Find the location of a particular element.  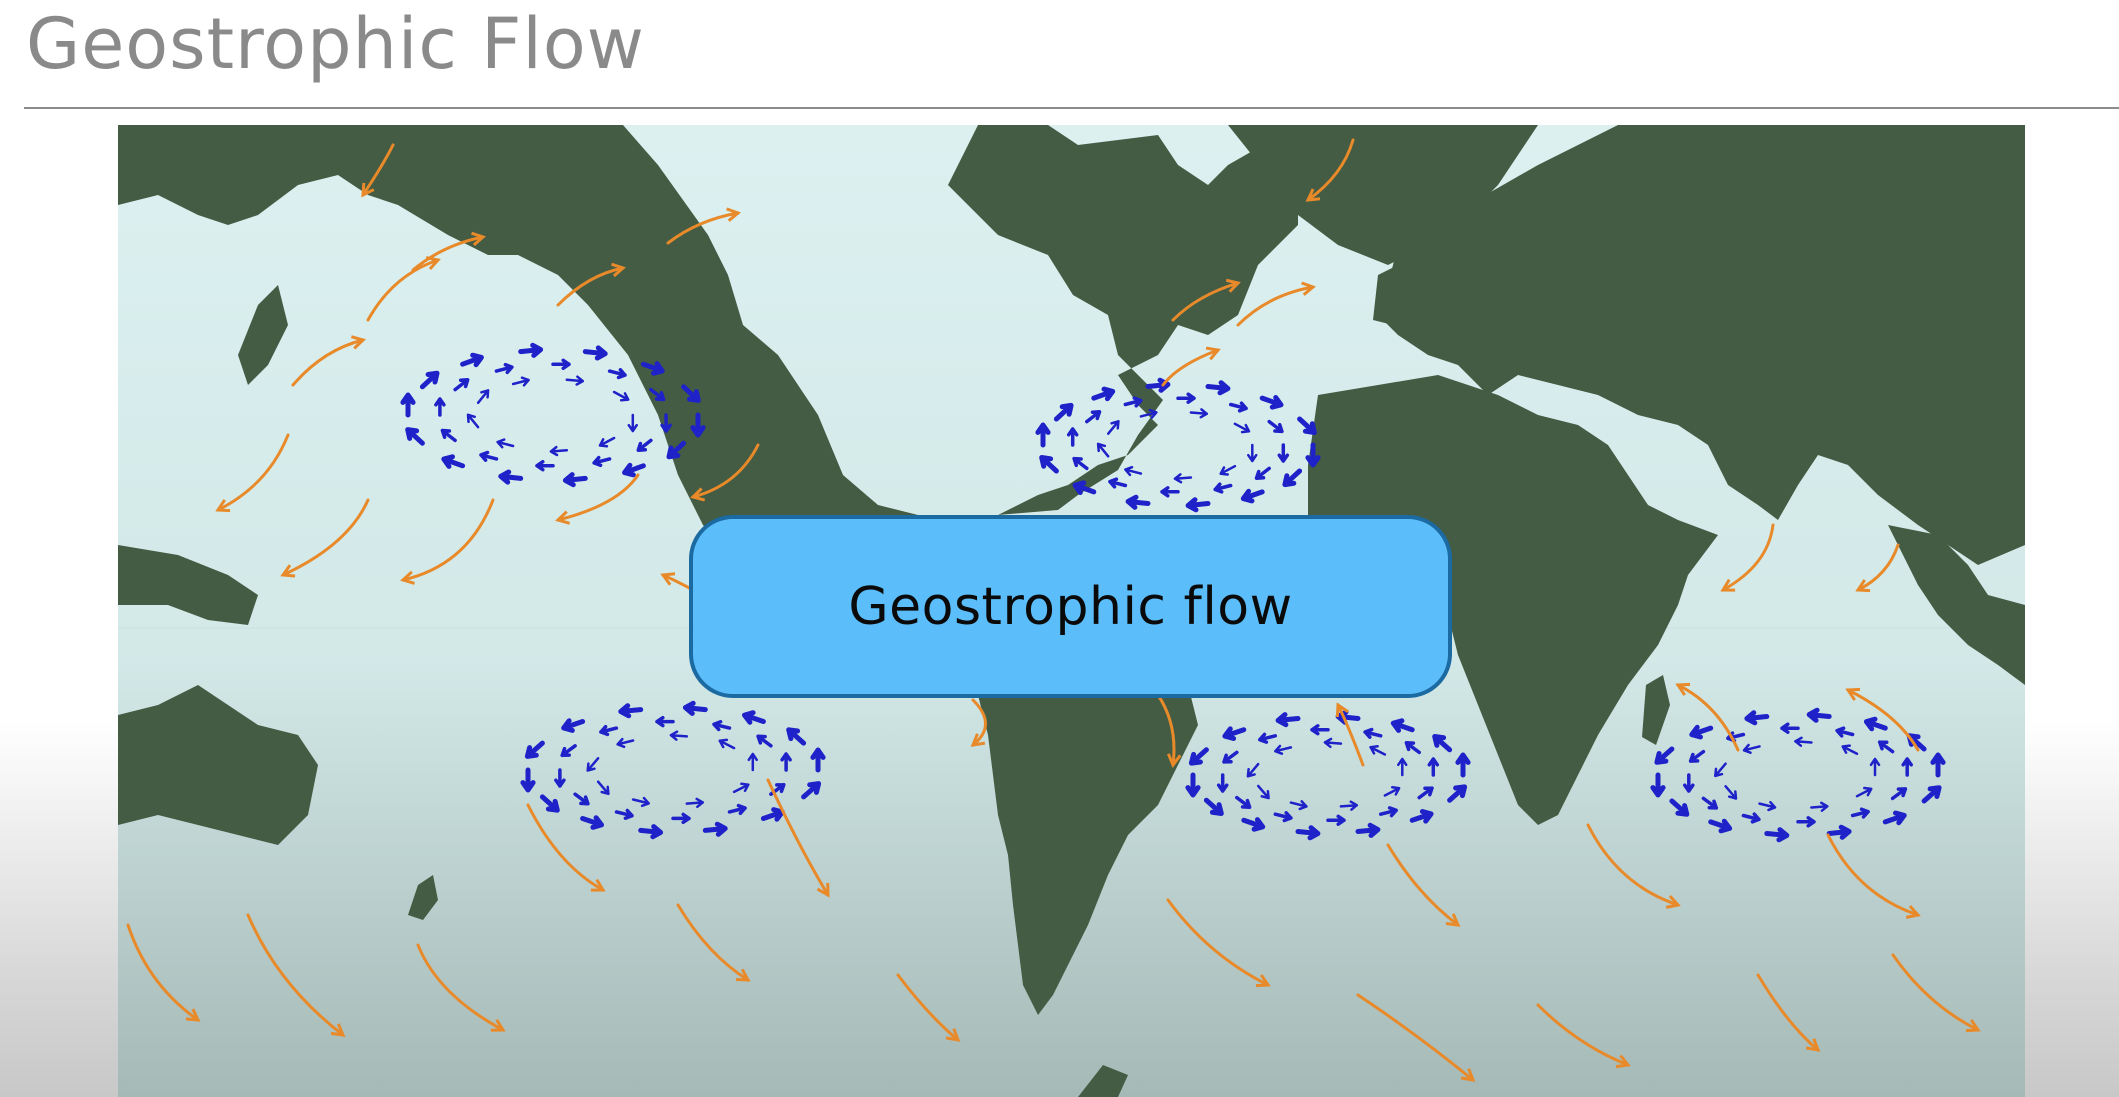

geostrophic-flow-label: Geostrophic flow is located at coordinates (1070, 606).